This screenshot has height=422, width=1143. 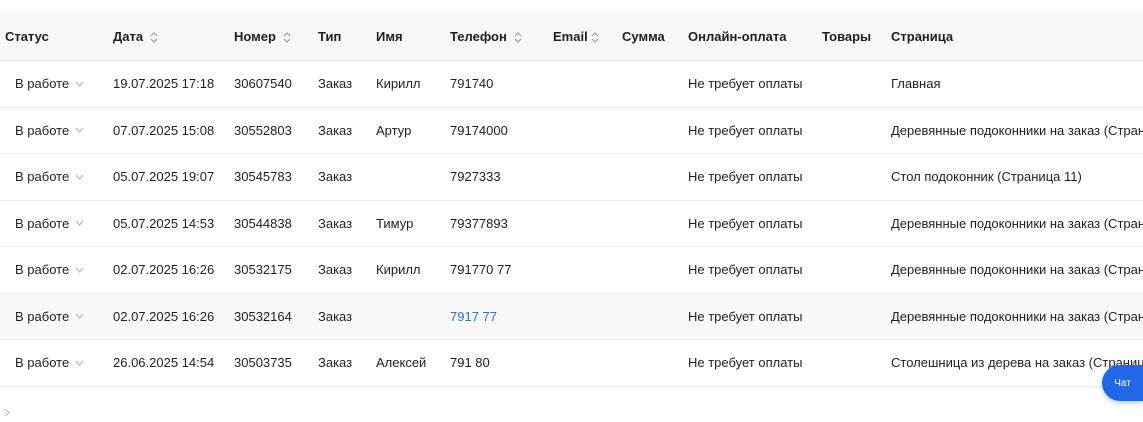 I want to click on cell-page-text: Столешница из дерева на заказ (Страница, so click(x=1017, y=363).